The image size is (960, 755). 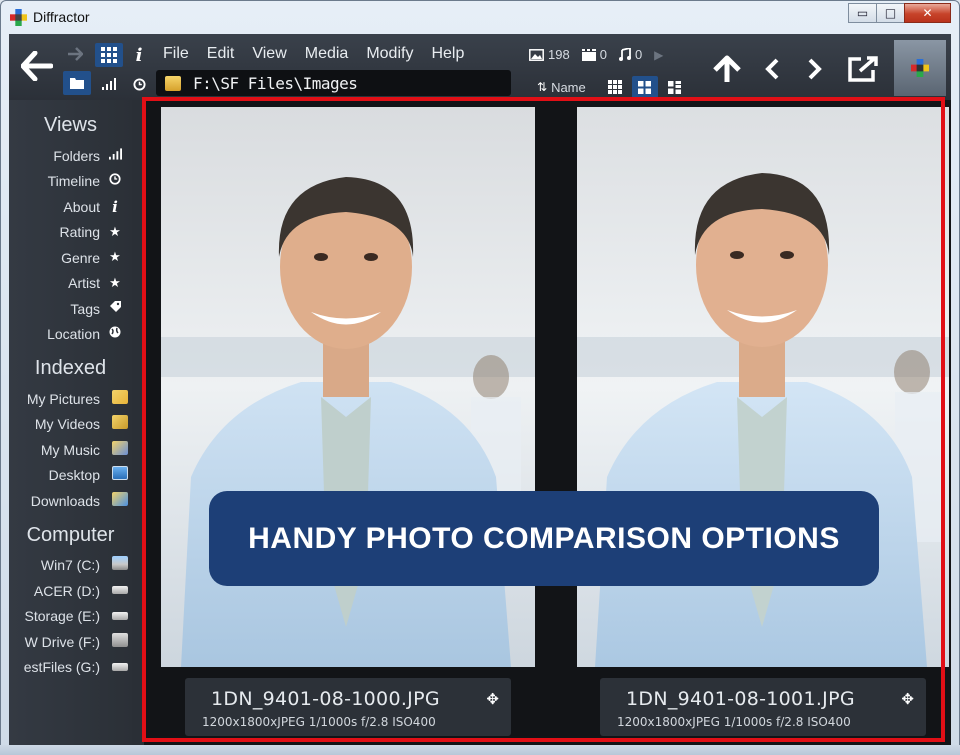 I want to click on maximize-icon: □, so click(x=890, y=13).